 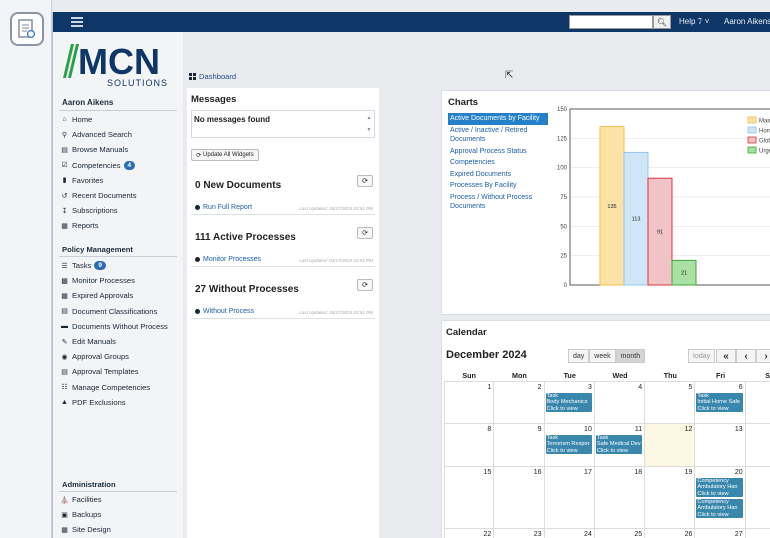 I want to click on search-button: 🔍︎, so click(x=662, y=22).